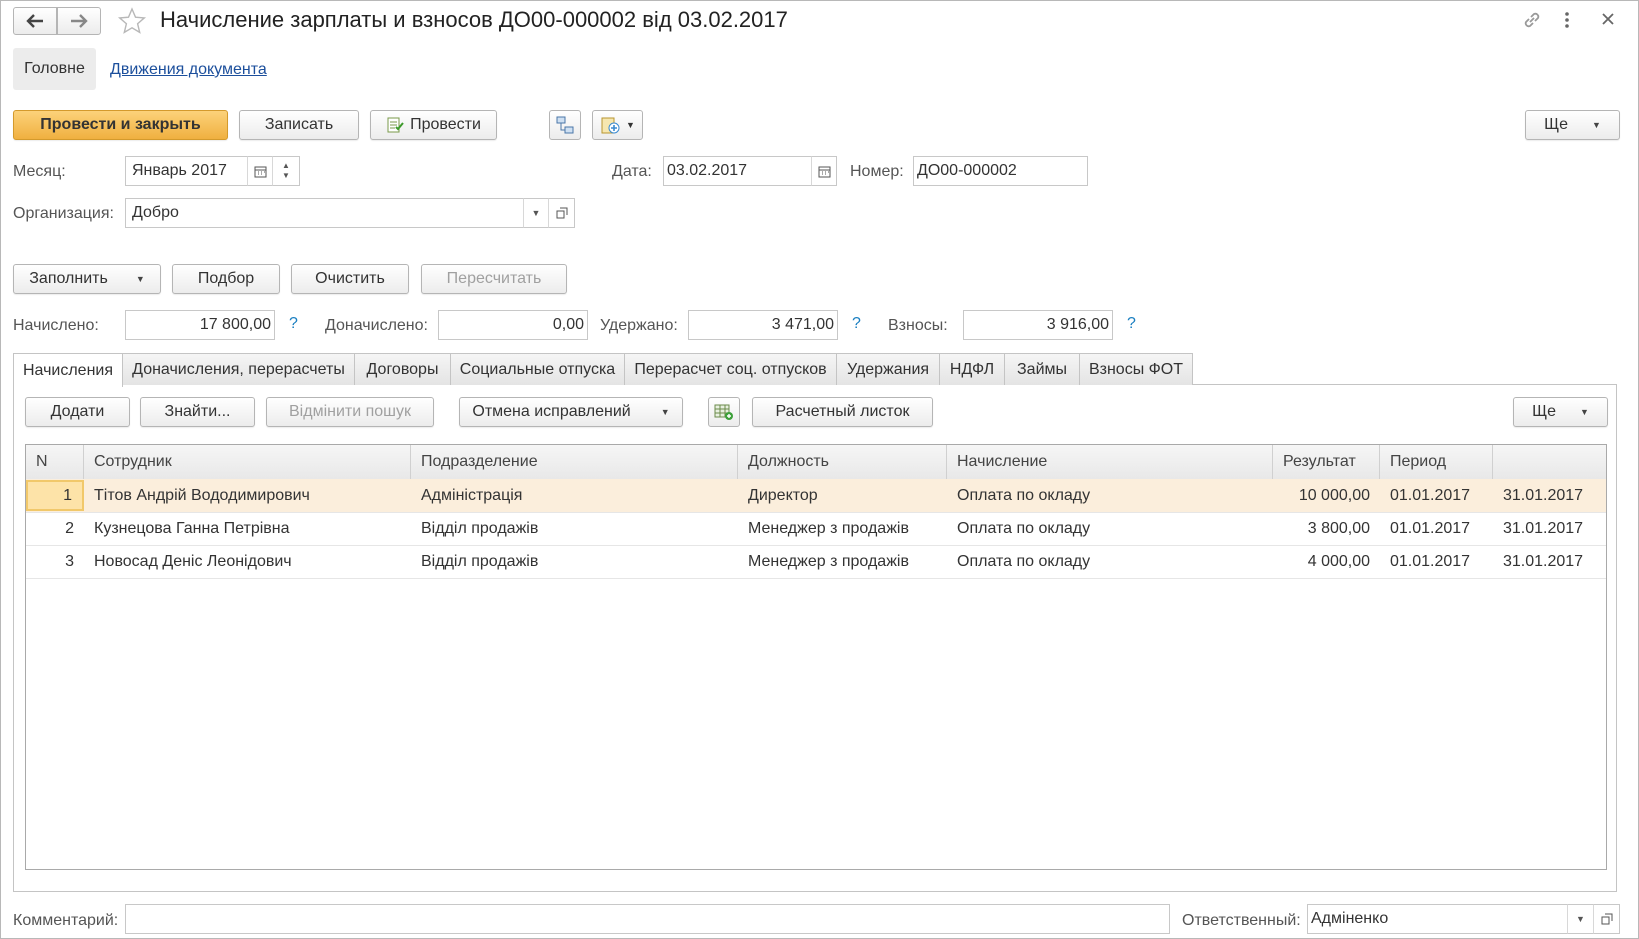 The width and height of the screenshot is (1639, 939). I want to click on tab-social-leave-recalc: Перерасчет соц. отпусков, so click(730, 369).